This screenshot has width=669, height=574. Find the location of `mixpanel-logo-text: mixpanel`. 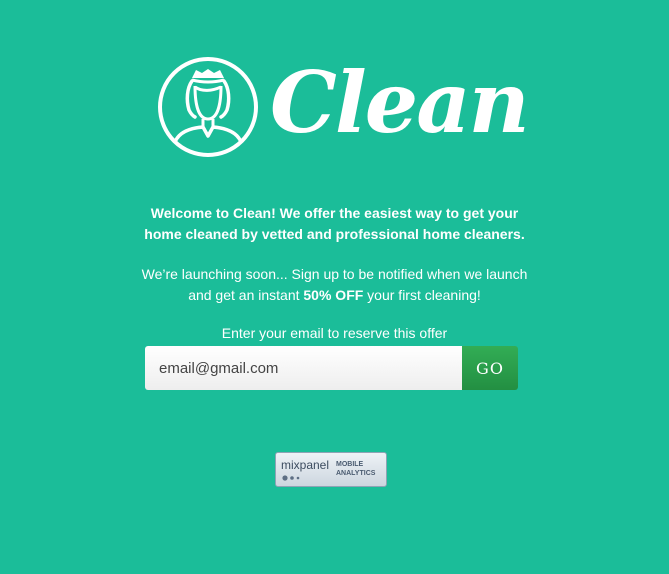

mixpanel-logo-text: mixpanel is located at coordinates (305, 465).